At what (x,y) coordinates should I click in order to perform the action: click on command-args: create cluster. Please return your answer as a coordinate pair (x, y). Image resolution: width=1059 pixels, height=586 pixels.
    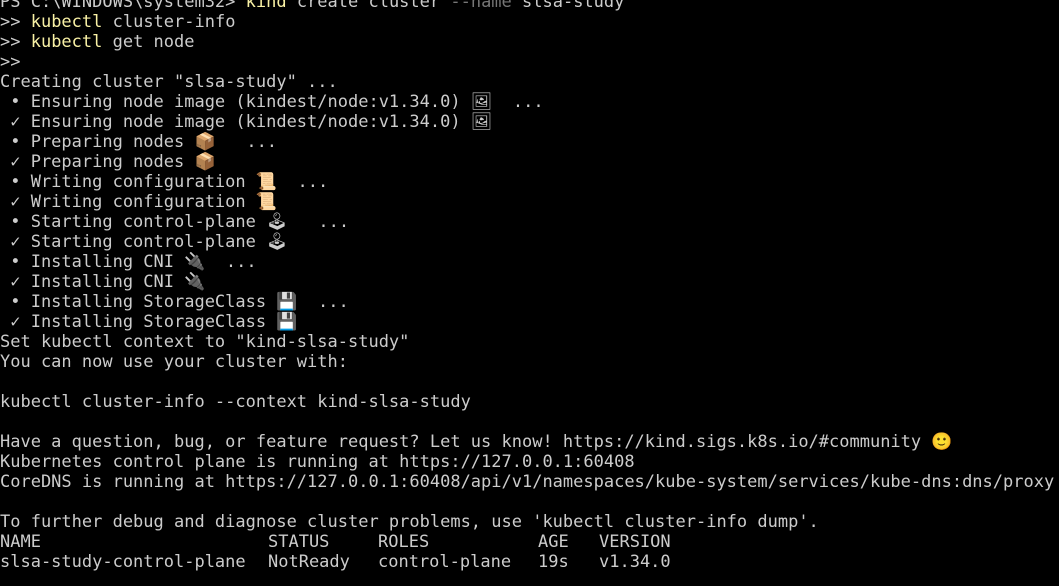
    Looking at the image, I should click on (368, 6).